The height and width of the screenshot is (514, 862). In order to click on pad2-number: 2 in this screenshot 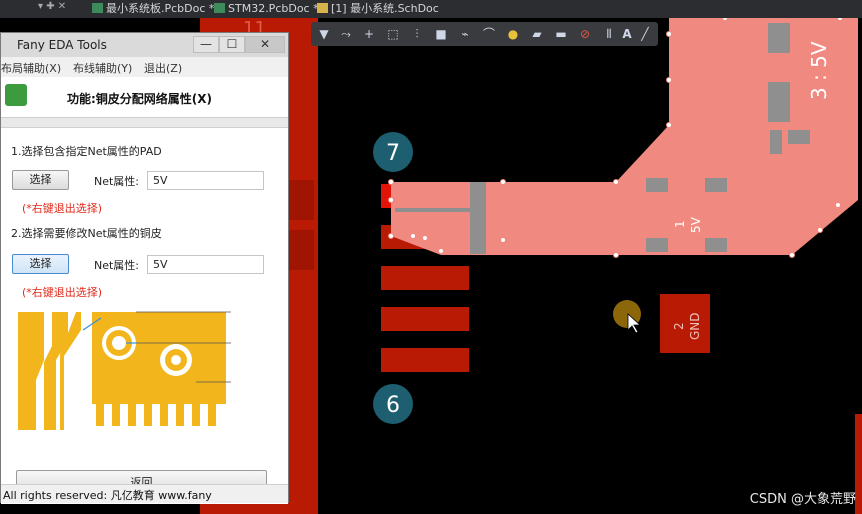, I will do `click(679, 326)`.